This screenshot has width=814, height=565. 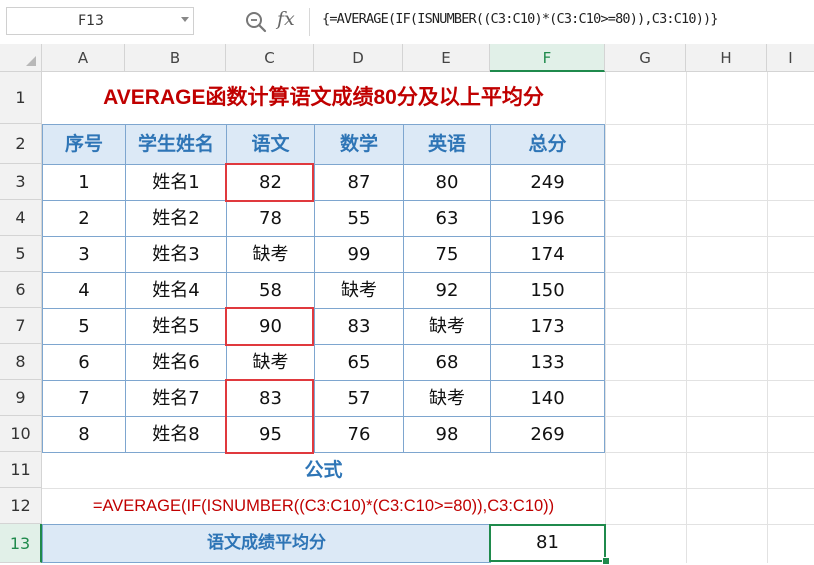 What do you see at coordinates (286, 19) in the screenshot?
I see `fx-icon: fx` at bounding box center [286, 19].